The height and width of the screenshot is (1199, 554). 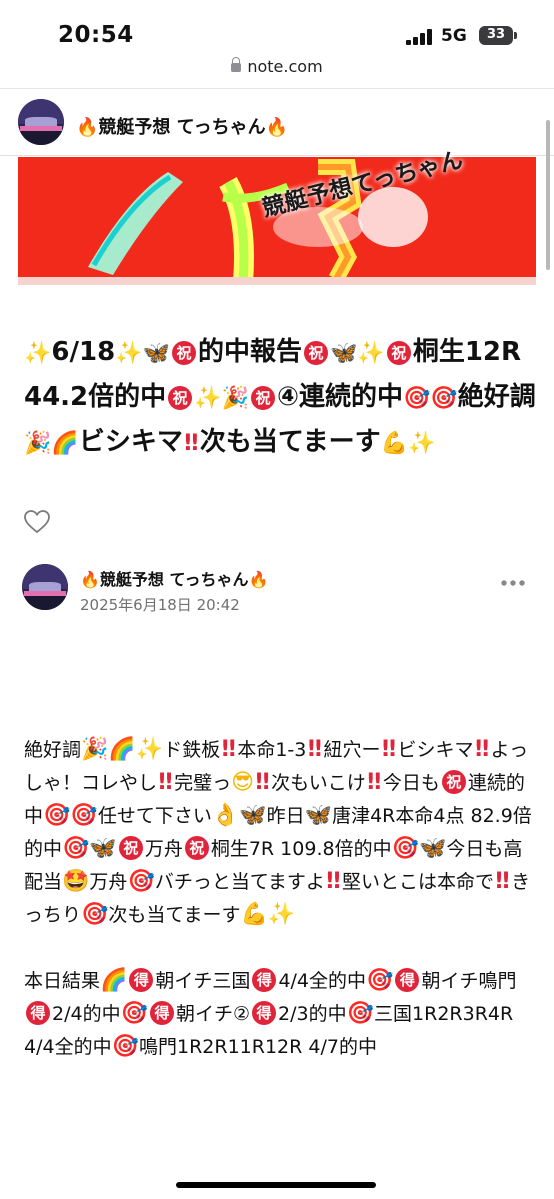 What do you see at coordinates (41, 122) in the screenshot?
I see `creator-avatar` at bounding box center [41, 122].